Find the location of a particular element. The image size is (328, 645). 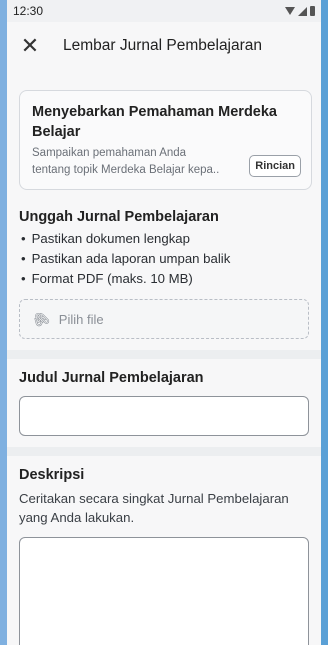

app-header: ✕ Lembar Jurnal Pembelajaran is located at coordinates (164, 46).